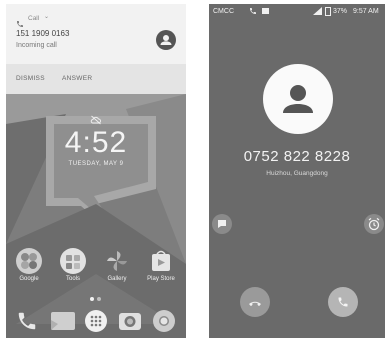 This screenshot has width=385, height=340. I want to click on gallery-icon, so click(117, 261).